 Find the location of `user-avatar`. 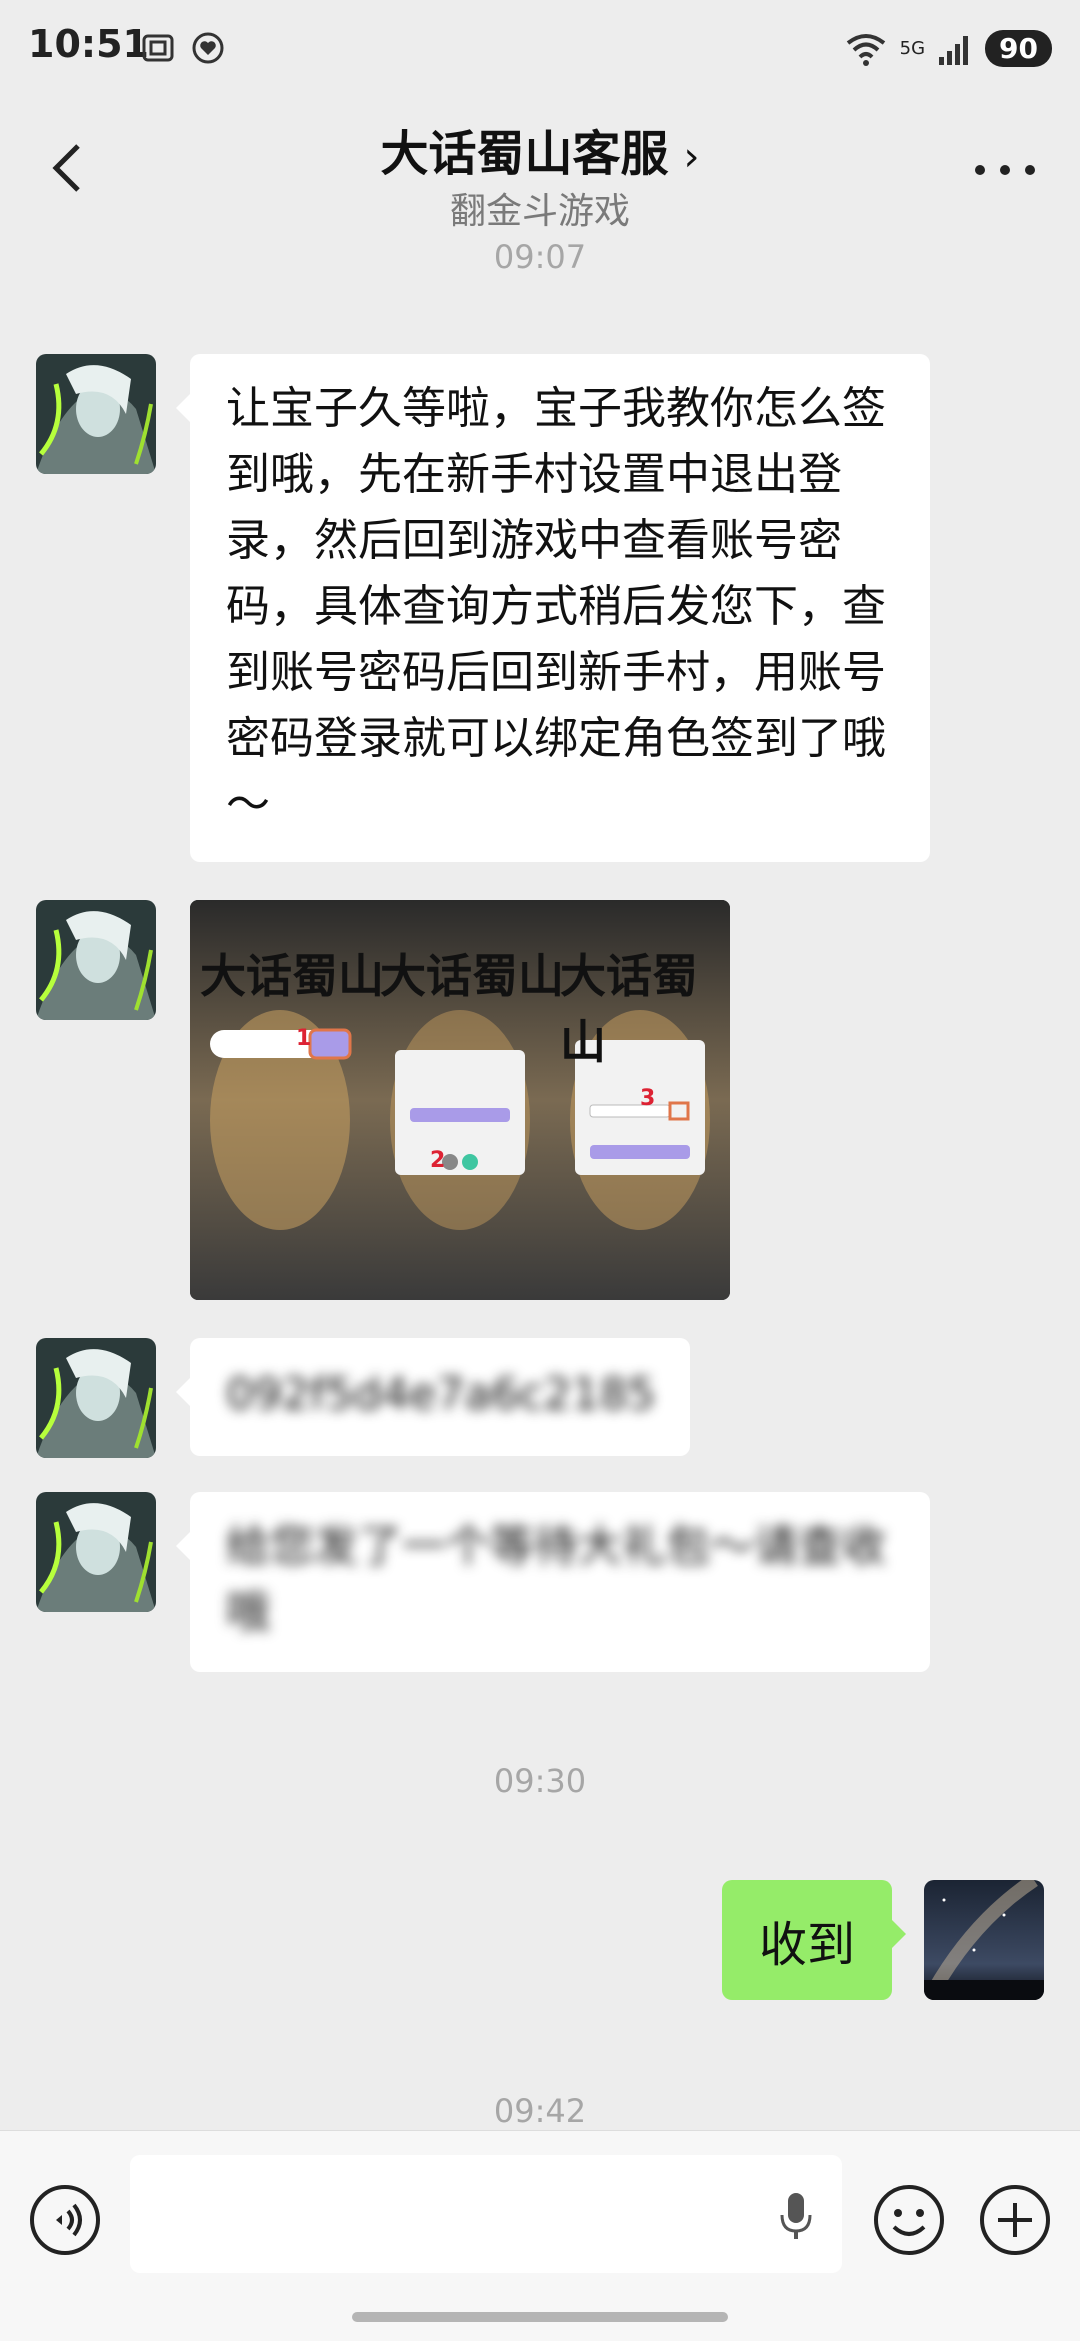

user-avatar is located at coordinates (984, 1940).